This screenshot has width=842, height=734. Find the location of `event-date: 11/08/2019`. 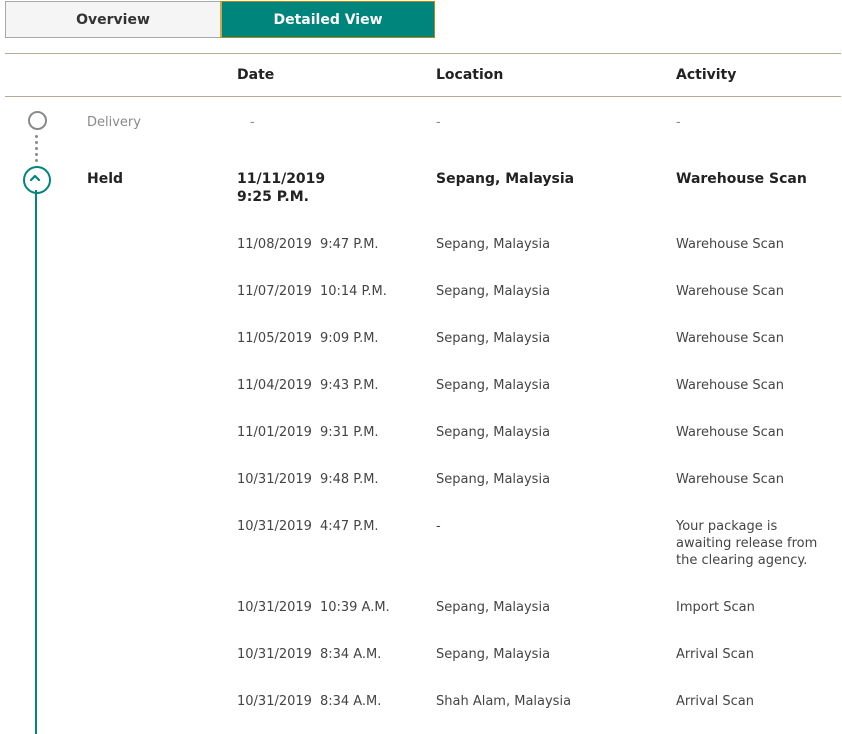

event-date: 11/08/2019 is located at coordinates (274, 244).